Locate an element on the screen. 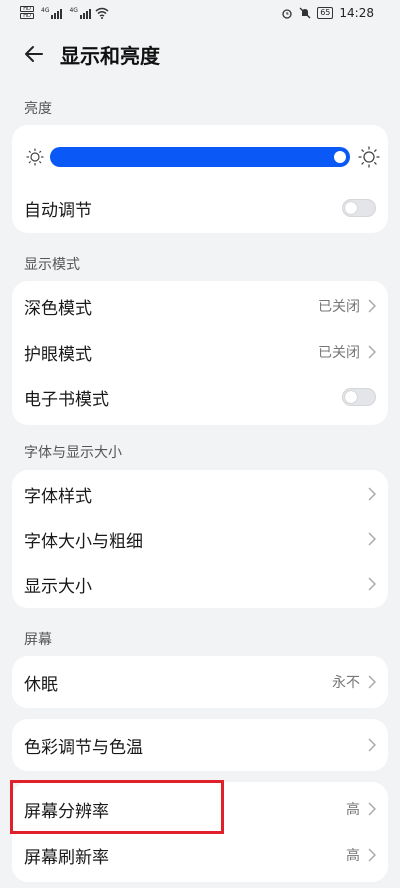 The image size is (400, 888). section-label-display-mode: 显示模式 is located at coordinates (52, 265).